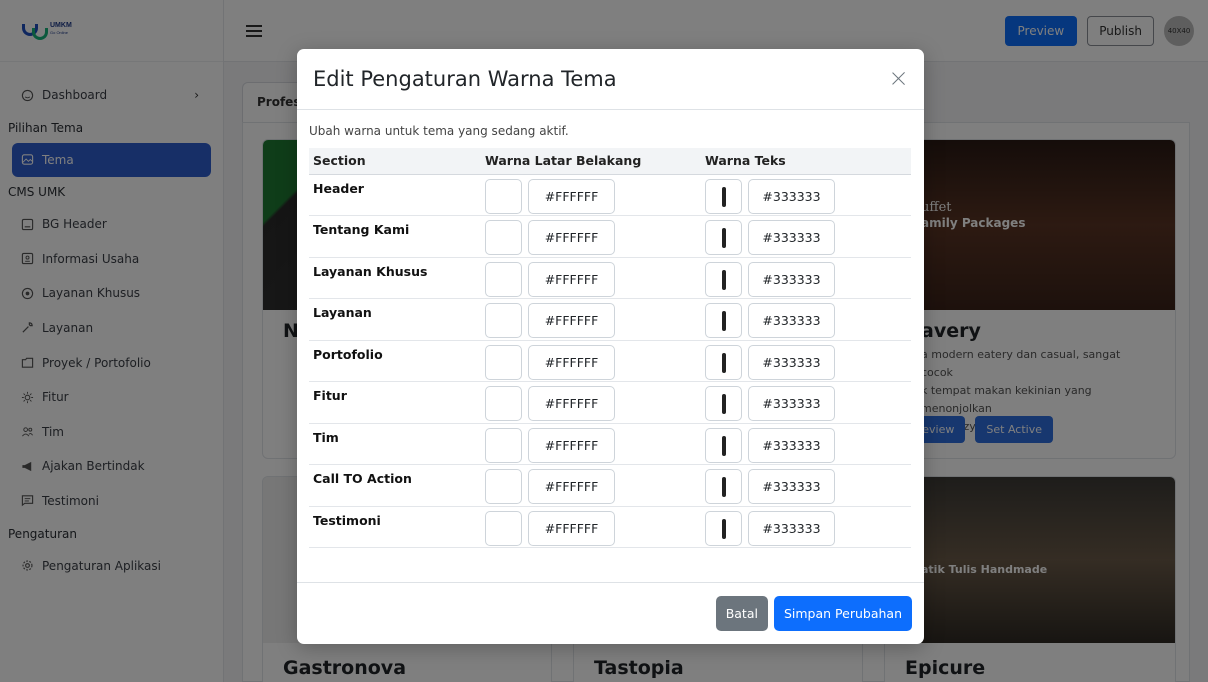 Image resolution: width=1208 pixels, height=682 pixels. I want to click on table-row: Tentang Kami #FFFFFF #333333, so click(610, 236).